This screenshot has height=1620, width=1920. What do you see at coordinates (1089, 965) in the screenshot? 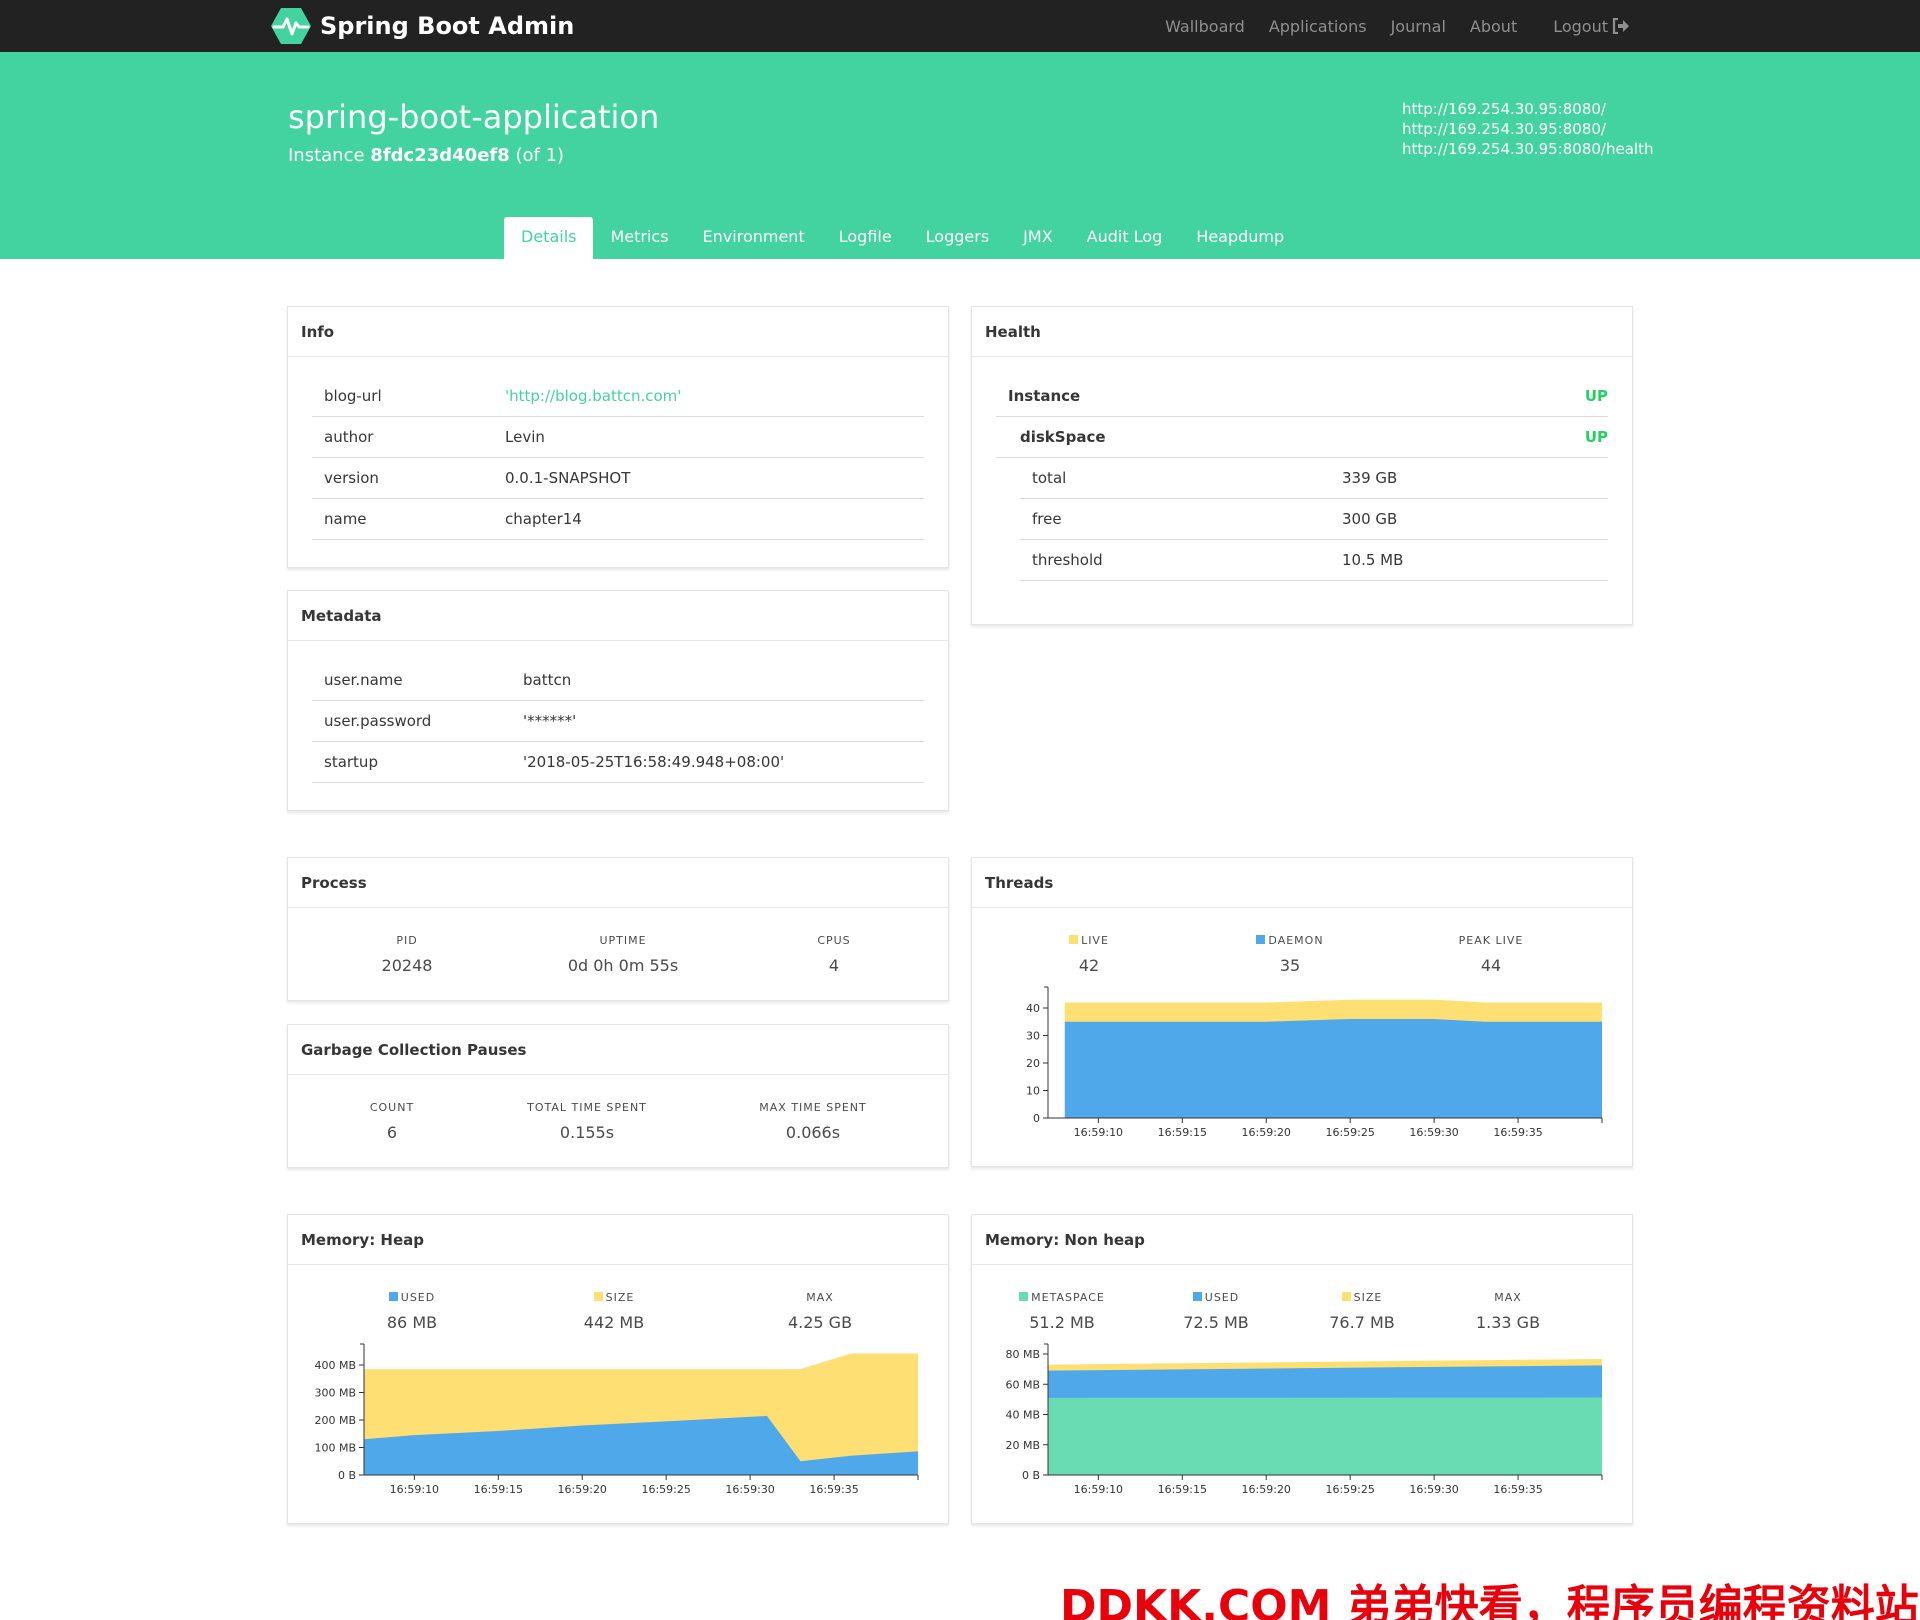
I see `stat-value: 42` at bounding box center [1089, 965].